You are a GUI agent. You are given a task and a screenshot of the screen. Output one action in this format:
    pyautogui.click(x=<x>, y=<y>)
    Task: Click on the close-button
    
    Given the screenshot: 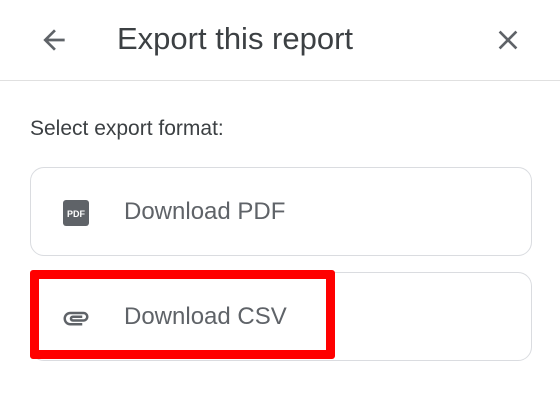 What is the action you would take?
    pyautogui.click(x=508, y=40)
    